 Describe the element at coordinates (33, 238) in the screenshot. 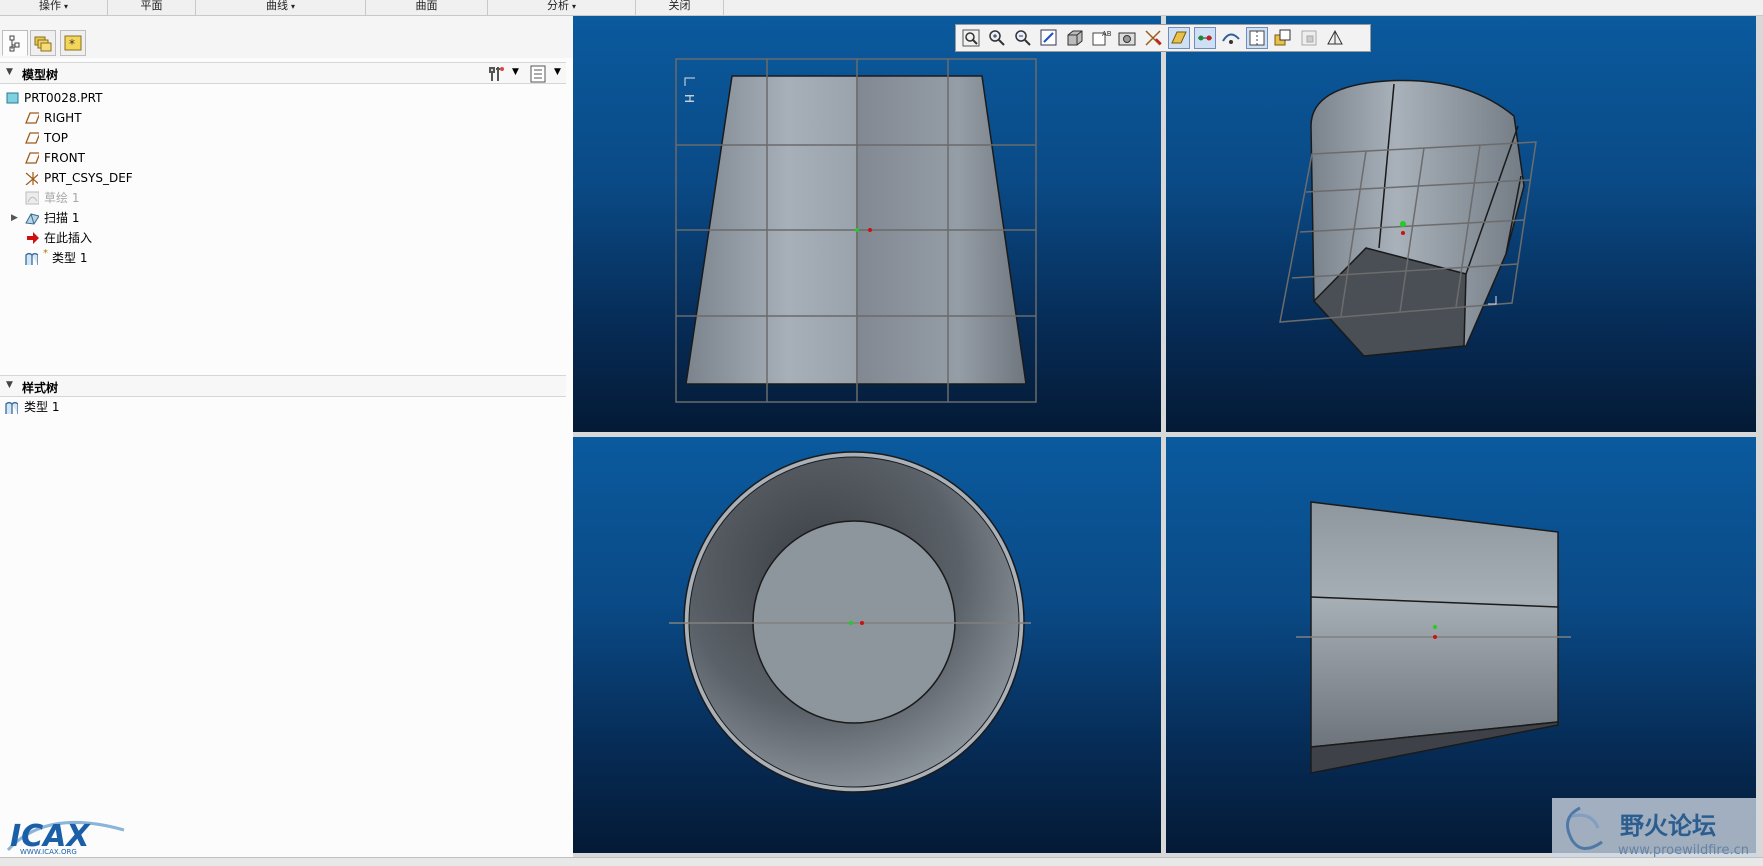

I see `insert-here-arrow-icon` at that location.